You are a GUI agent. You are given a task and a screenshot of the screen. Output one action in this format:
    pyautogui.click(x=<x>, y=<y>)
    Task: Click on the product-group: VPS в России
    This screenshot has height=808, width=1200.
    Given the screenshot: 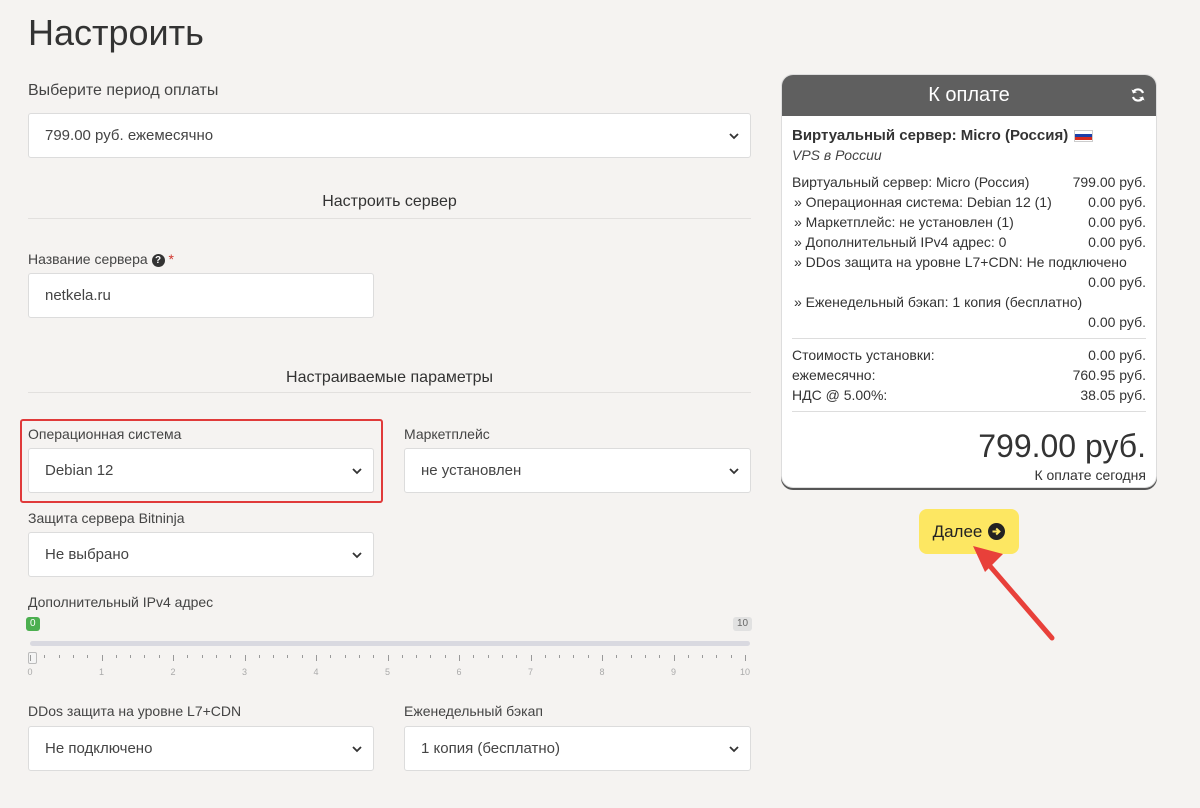 What is the action you would take?
    pyautogui.click(x=837, y=155)
    